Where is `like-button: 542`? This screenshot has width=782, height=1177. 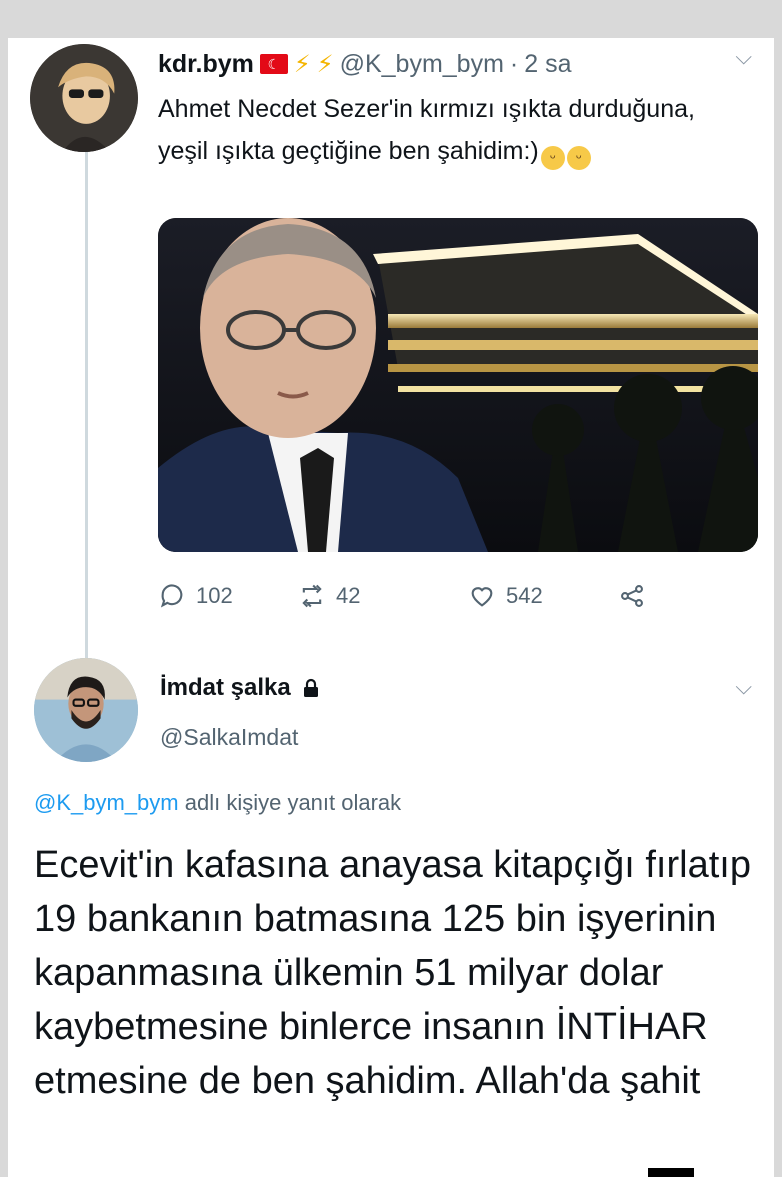
like-button: 542 is located at coordinates (543, 596).